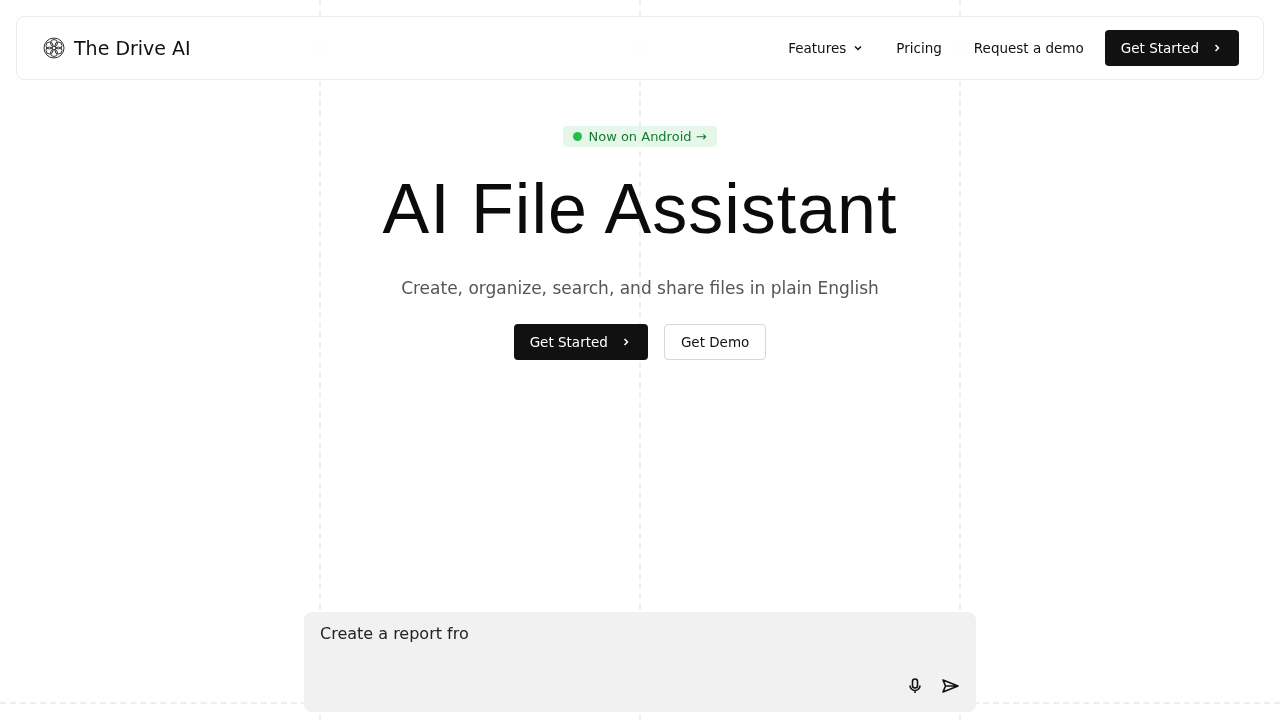 The width and height of the screenshot is (1280, 720). What do you see at coordinates (919, 48) in the screenshot?
I see `nav-link: Pricing` at bounding box center [919, 48].